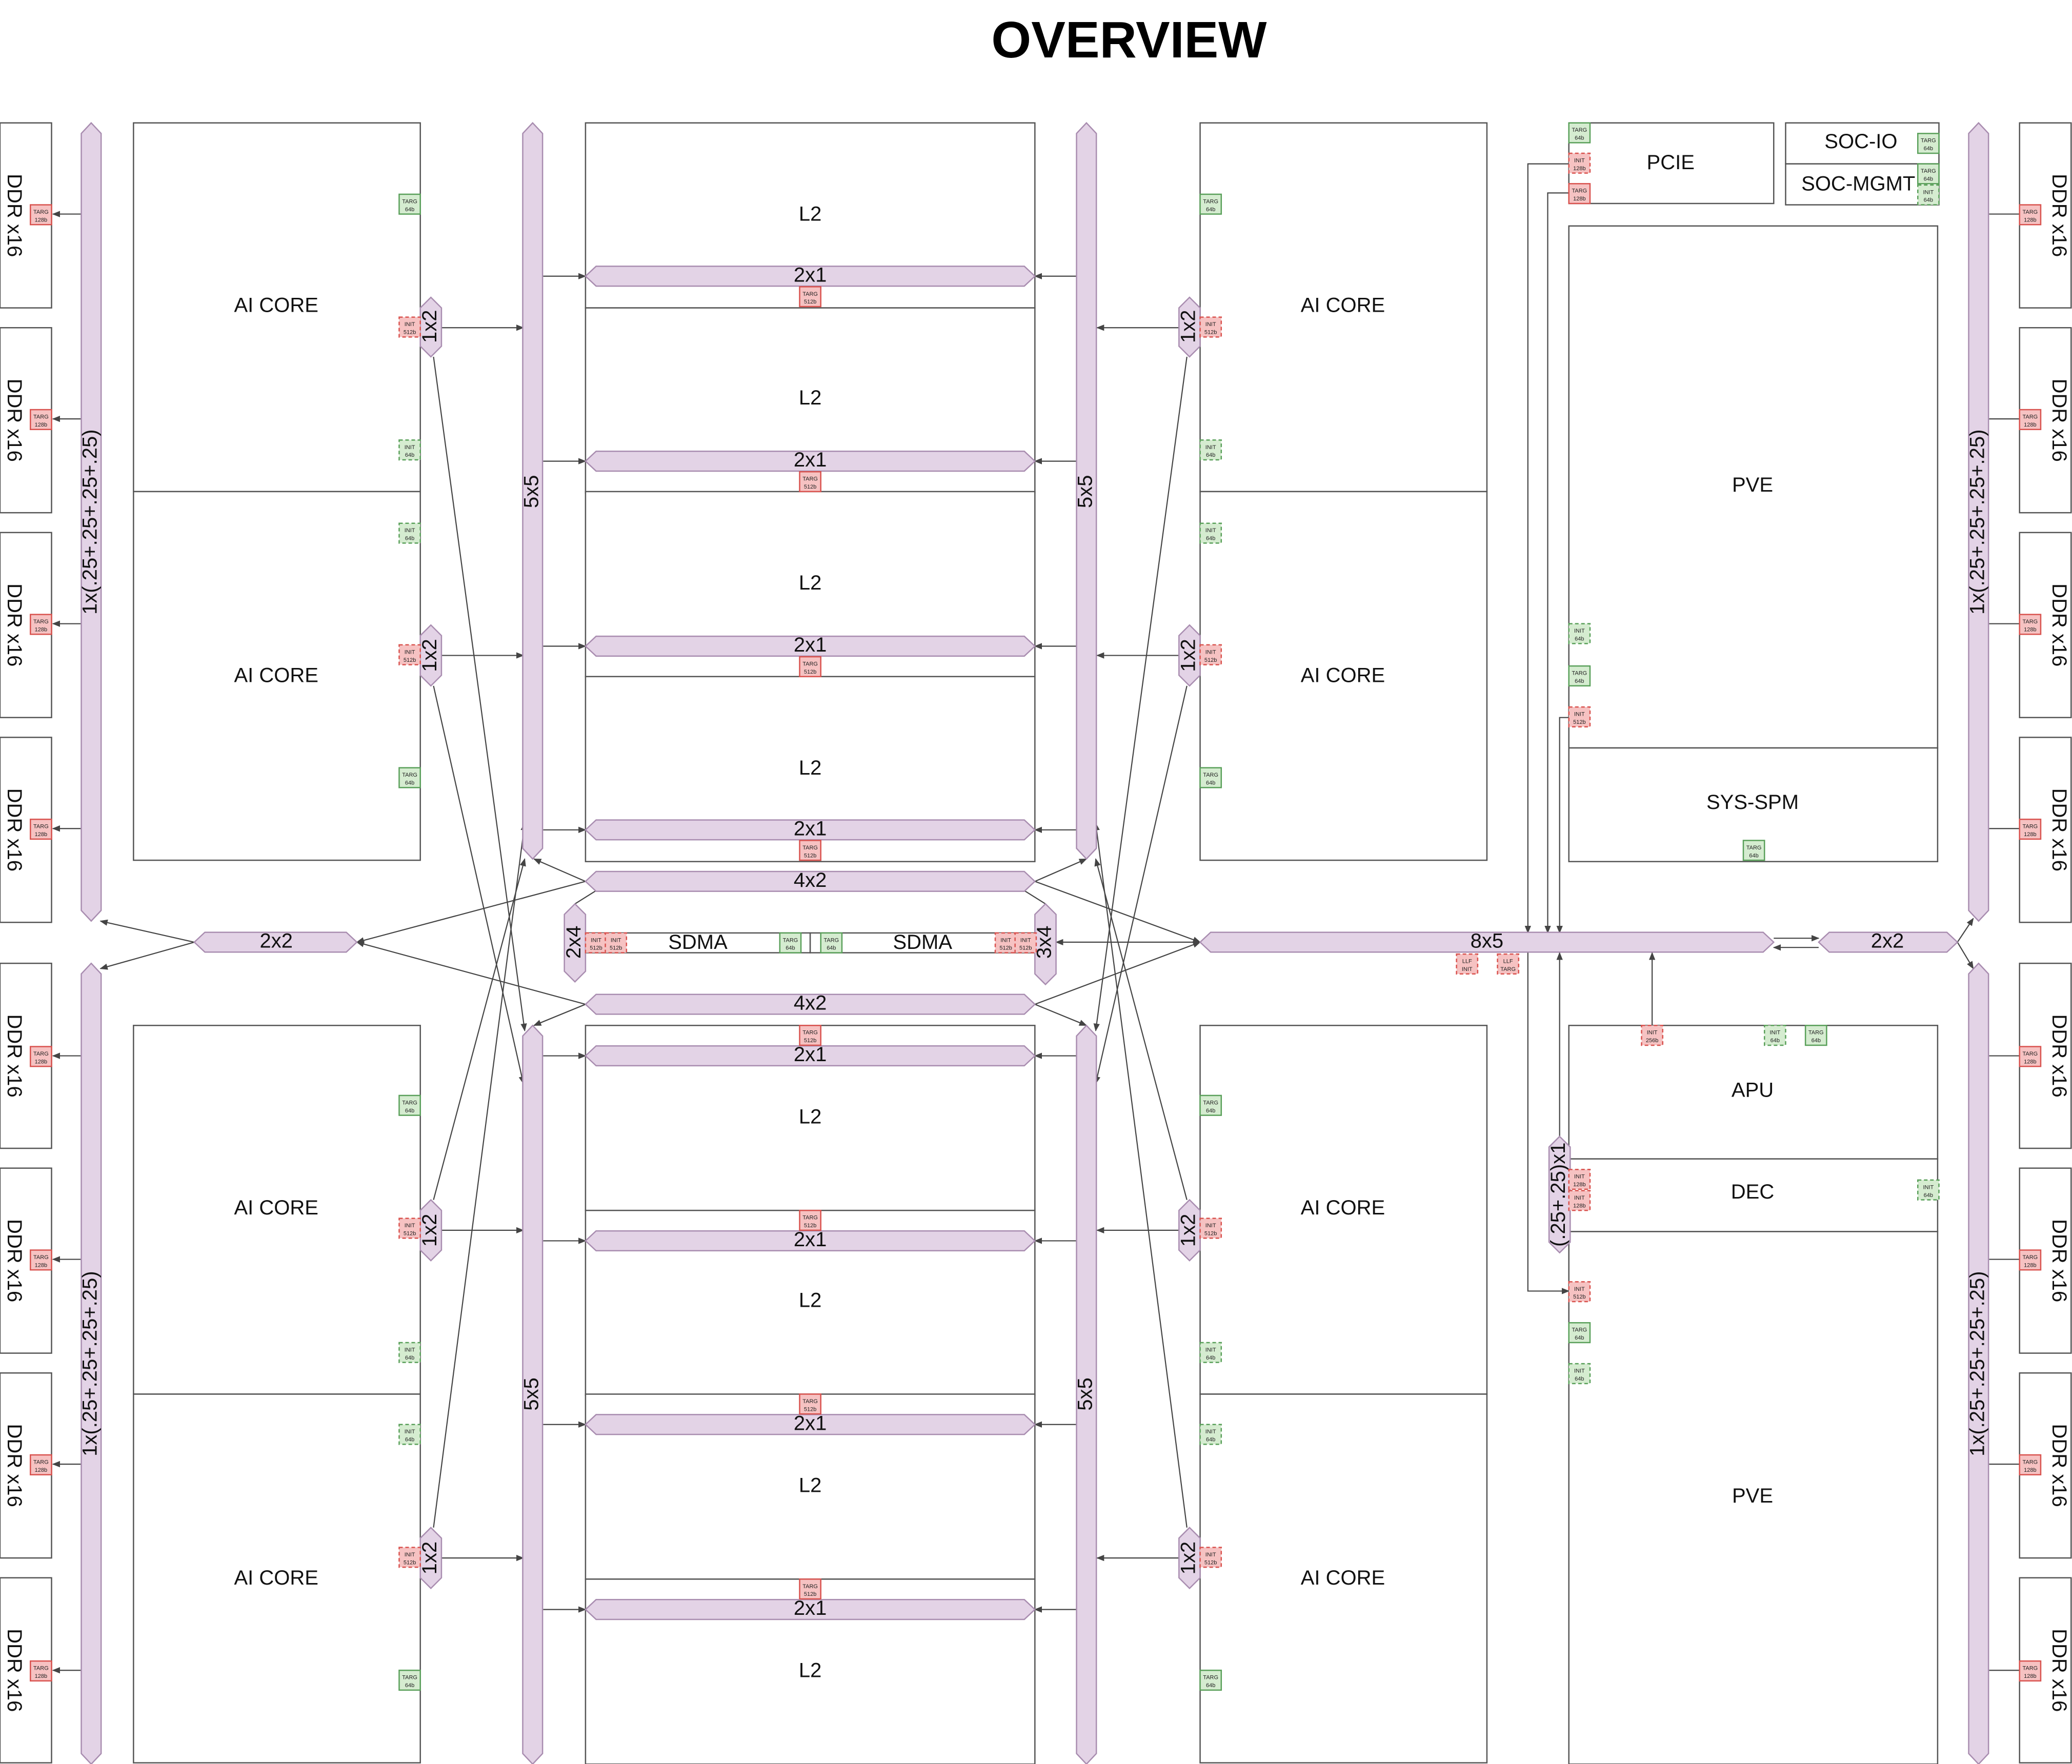 The image size is (2072, 1764). I want to click on dec-label: DEC, so click(1752, 1192).